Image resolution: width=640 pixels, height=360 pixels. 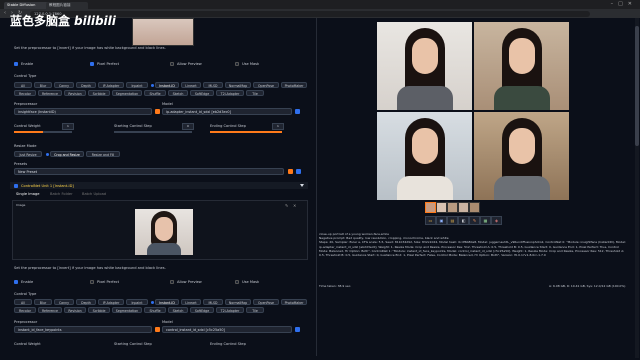 I want to click on unit1-type-instant-id: Instant-ID, so click(x=167, y=302).